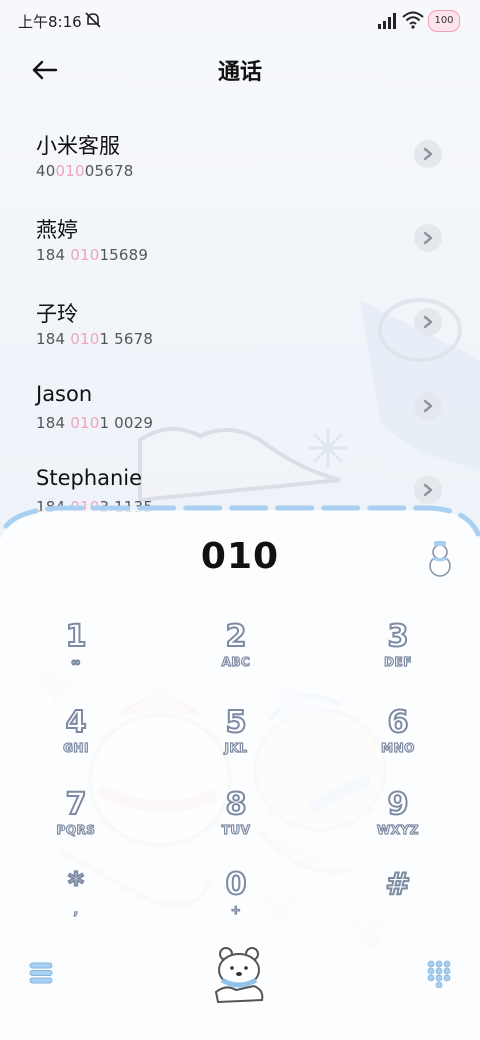 Image resolution: width=480 pixels, height=1040 pixels. Describe the element at coordinates (236, 637) in the screenshot. I see `key-digit: 2` at that location.